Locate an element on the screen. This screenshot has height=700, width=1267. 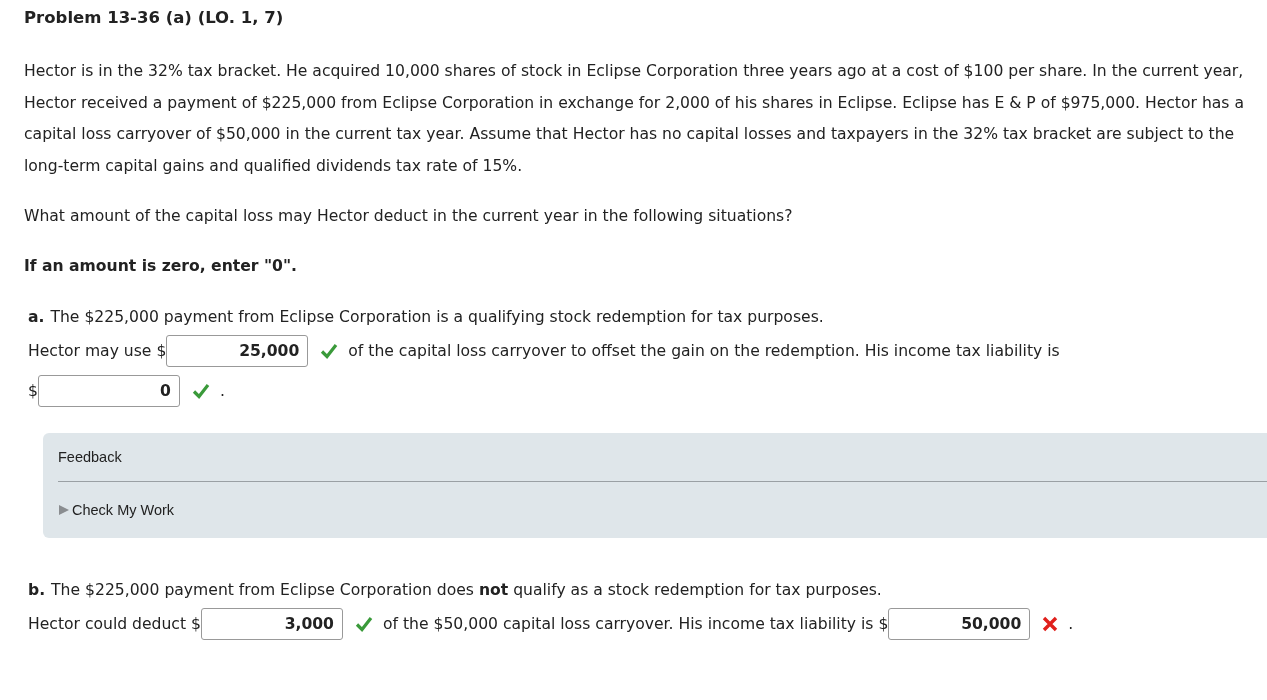
feedback-title: Feedback is located at coordinates (90, 457).